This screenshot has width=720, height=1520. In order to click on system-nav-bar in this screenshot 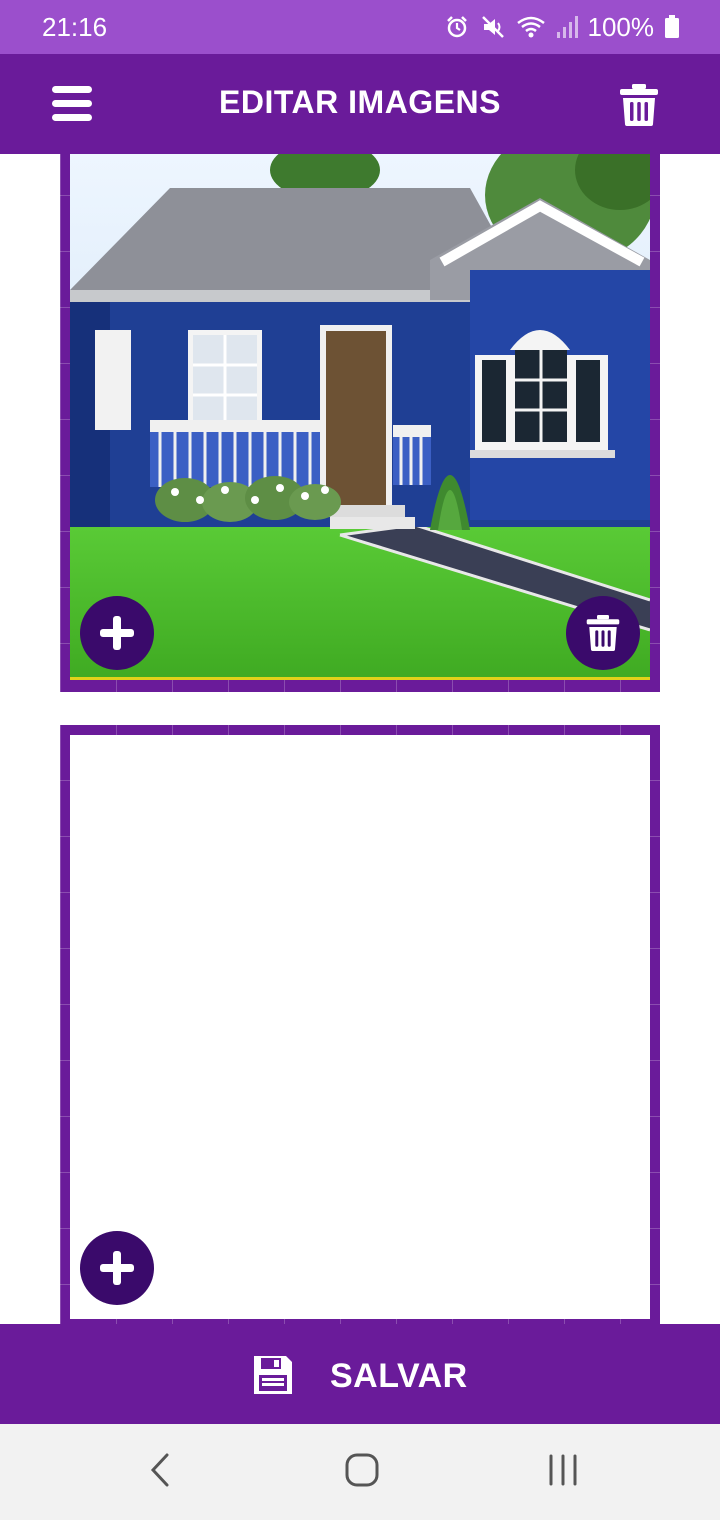, I will do `click(360, 1472)`.